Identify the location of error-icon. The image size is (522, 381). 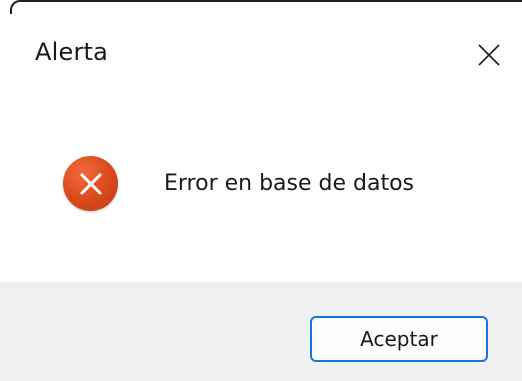
(90, 183).